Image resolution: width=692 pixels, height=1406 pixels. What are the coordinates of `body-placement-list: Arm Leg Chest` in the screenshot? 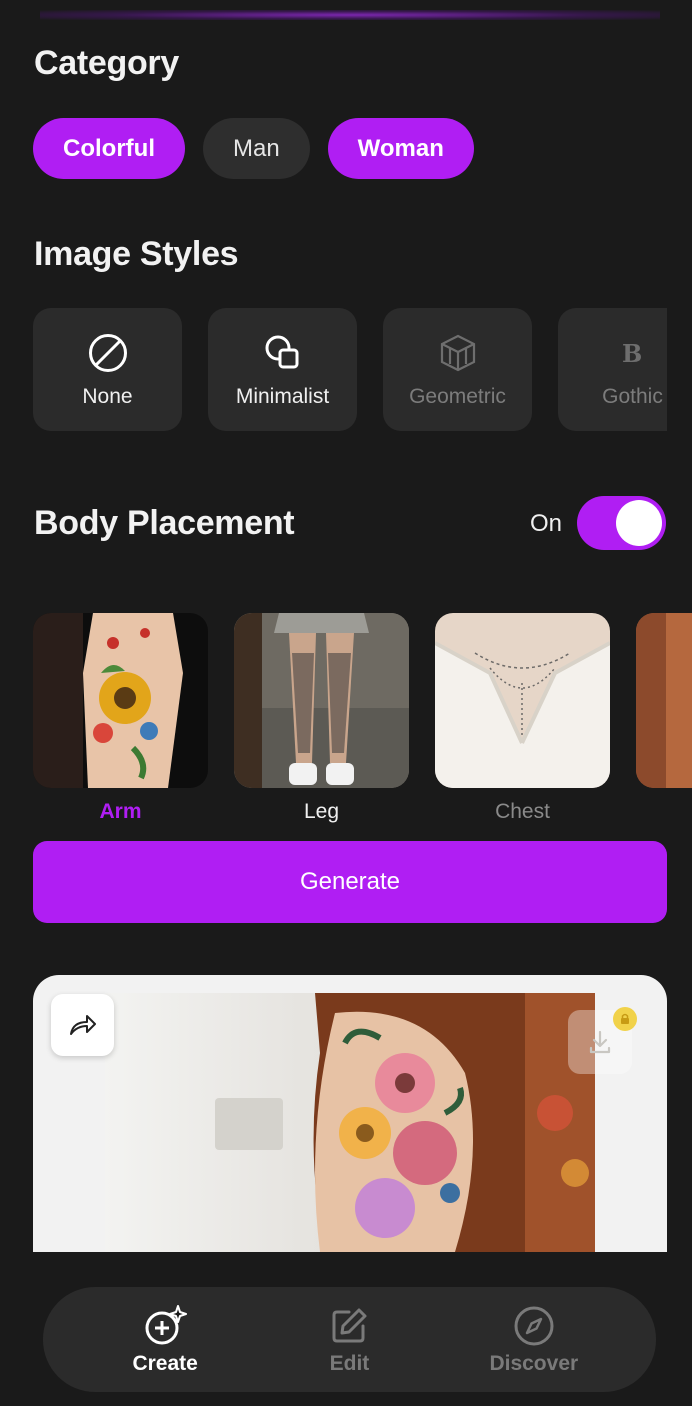 It's located at (362, 723).